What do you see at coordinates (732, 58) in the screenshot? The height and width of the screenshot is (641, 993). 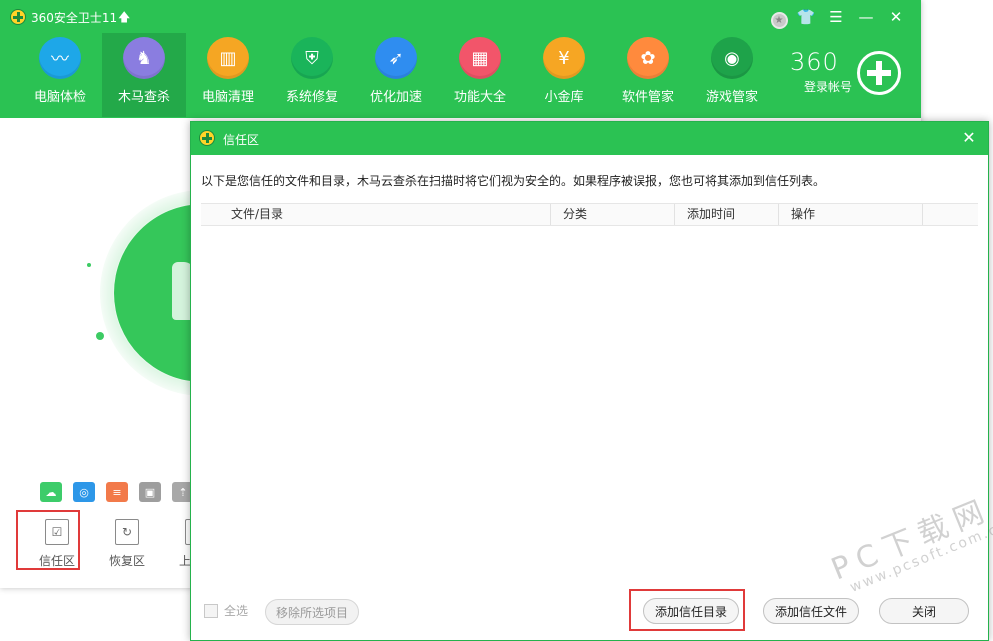 I see `gamepad-icon: ◉` at bounding box center [732, 58].